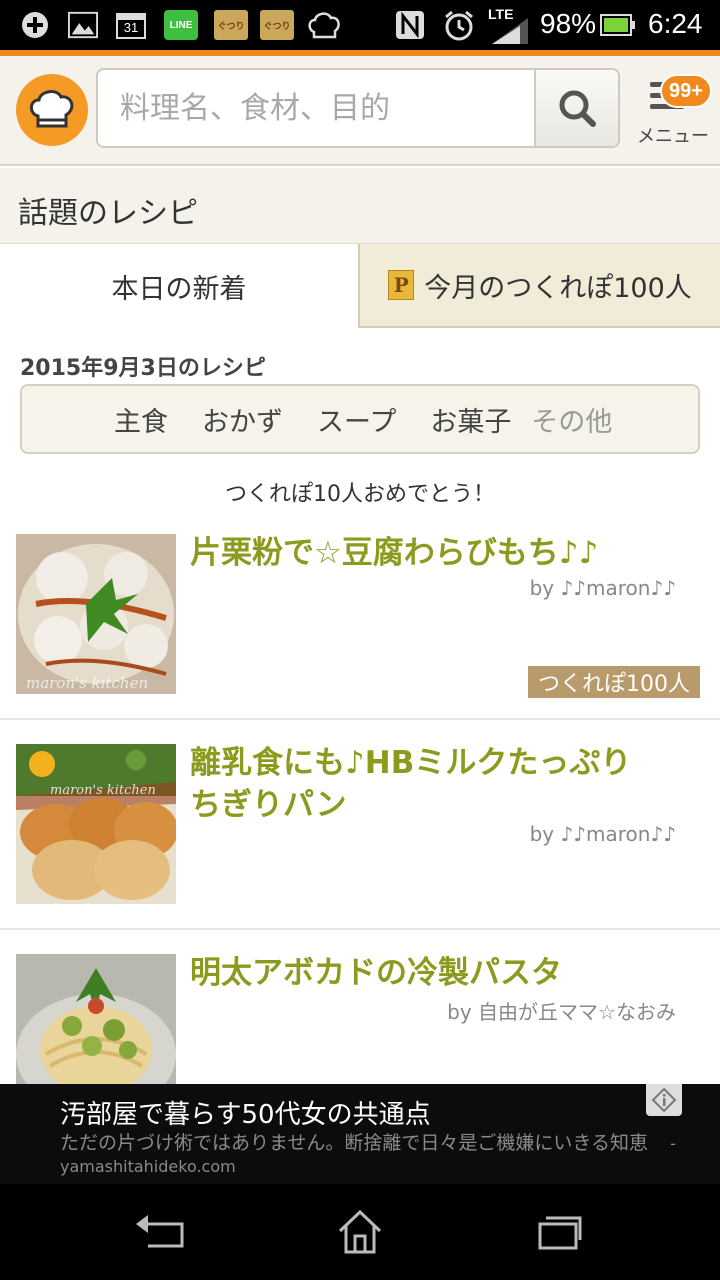 This screenshot has width=720, height=1280. I want to click on search-button, so click(576, 108).